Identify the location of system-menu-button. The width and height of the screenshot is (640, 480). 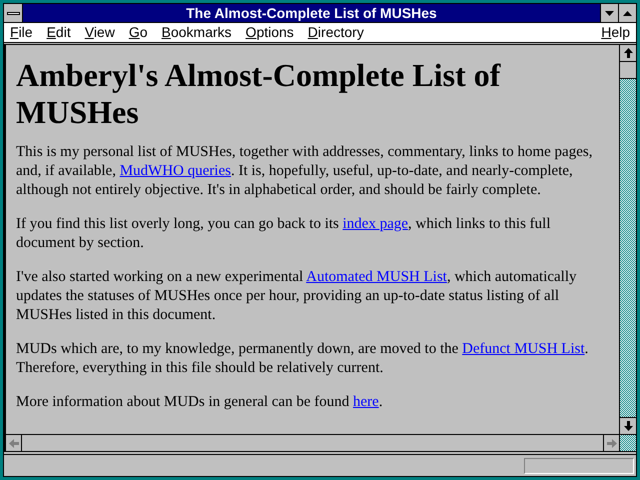
(13, 13).